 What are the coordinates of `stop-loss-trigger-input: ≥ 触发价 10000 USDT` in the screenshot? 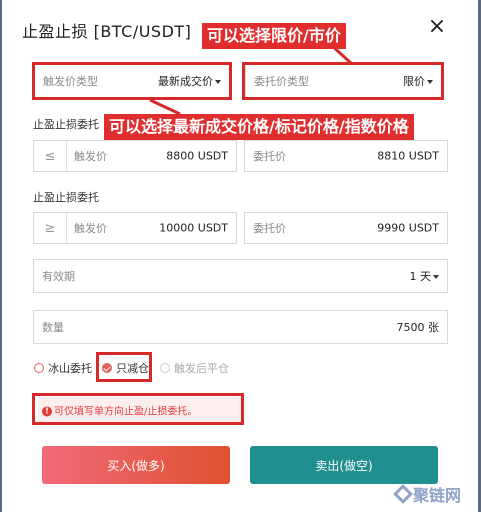 It's located at (135, 228).